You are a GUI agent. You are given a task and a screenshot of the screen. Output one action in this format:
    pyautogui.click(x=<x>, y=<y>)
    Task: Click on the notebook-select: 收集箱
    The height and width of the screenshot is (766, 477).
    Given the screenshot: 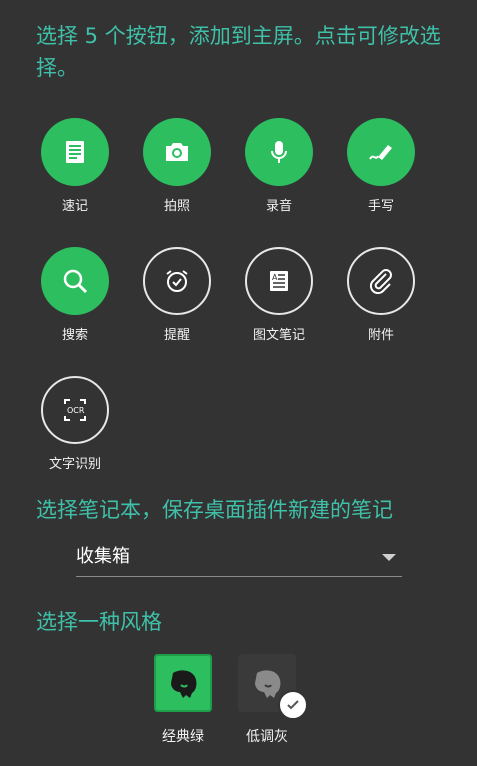 What is the action you would take?
    pyautogui.click(x=239, y=558)
    